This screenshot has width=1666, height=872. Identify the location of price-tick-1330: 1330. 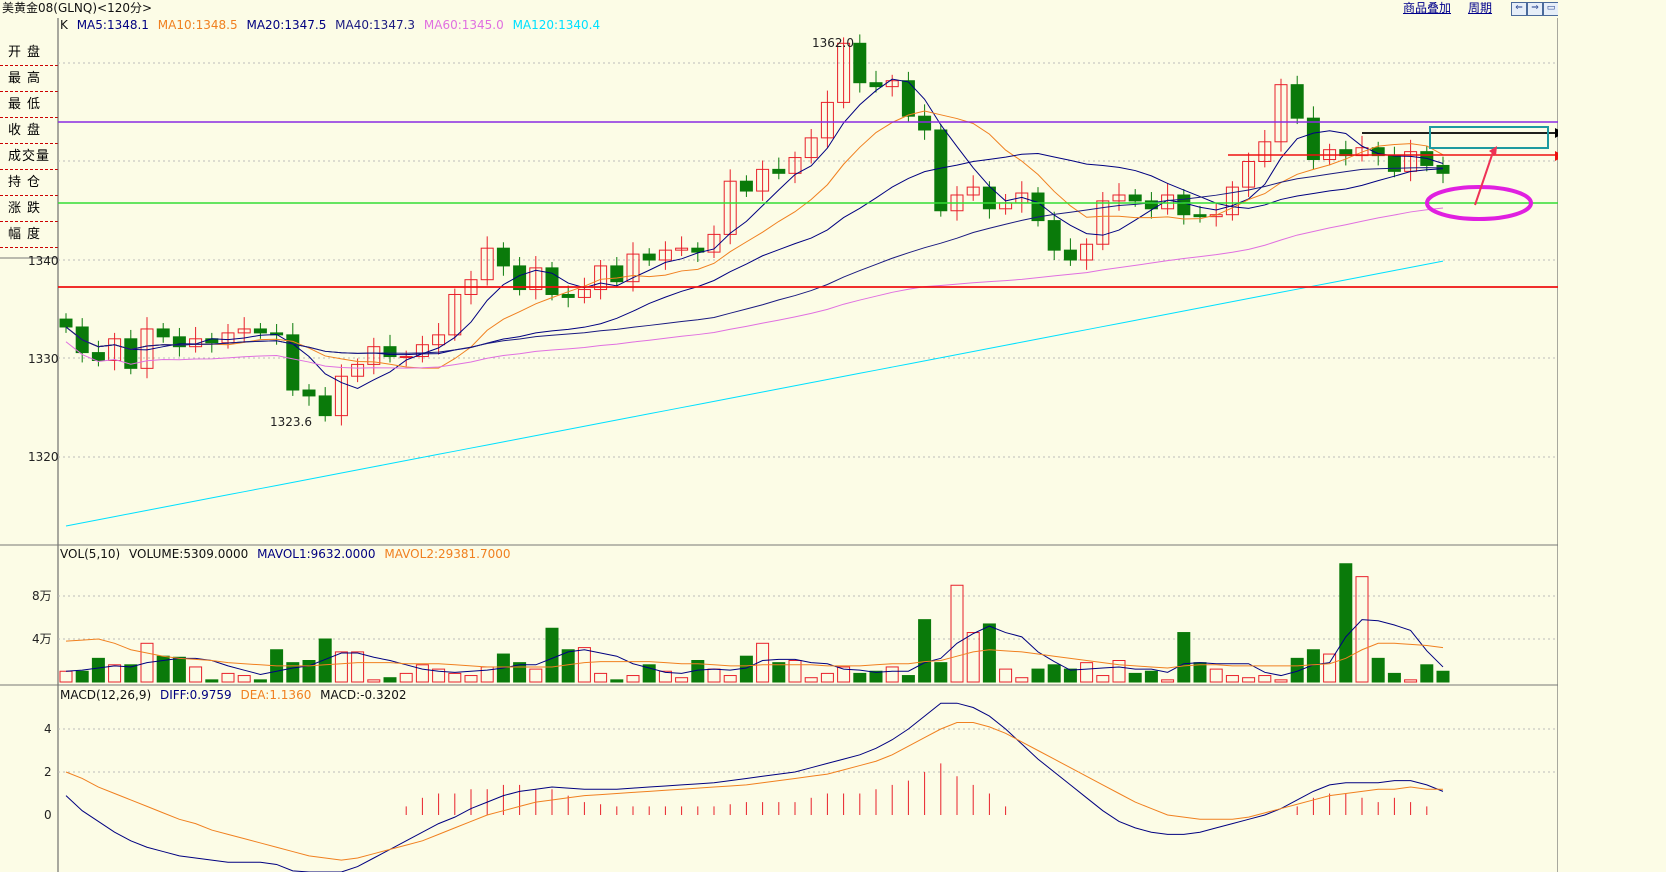
(43, 359).